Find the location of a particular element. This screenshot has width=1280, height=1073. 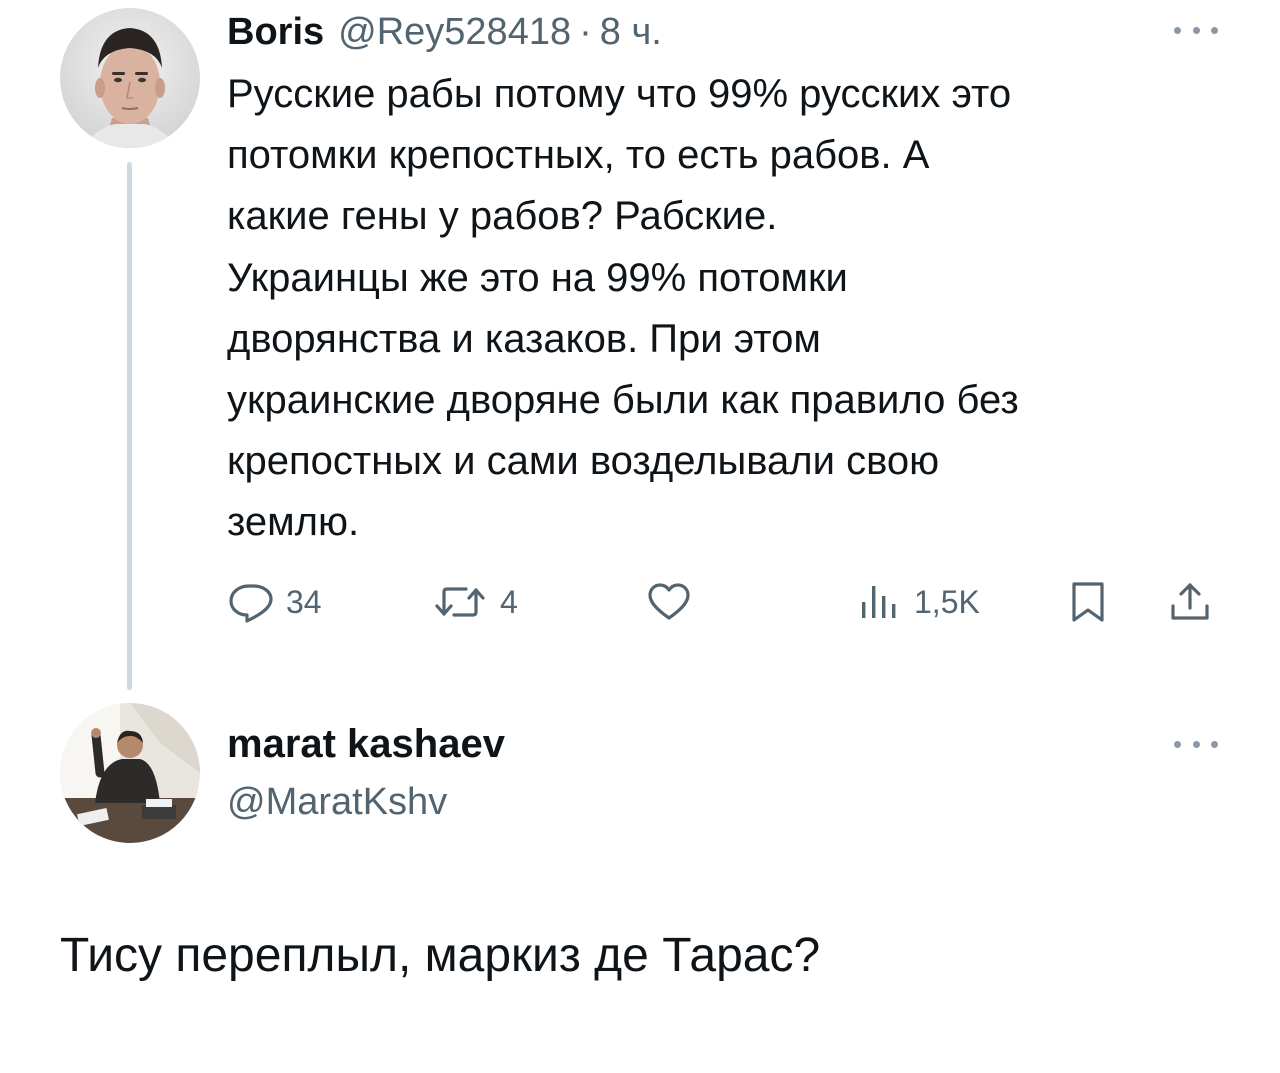

like-button is located at coordinates (675, 602).